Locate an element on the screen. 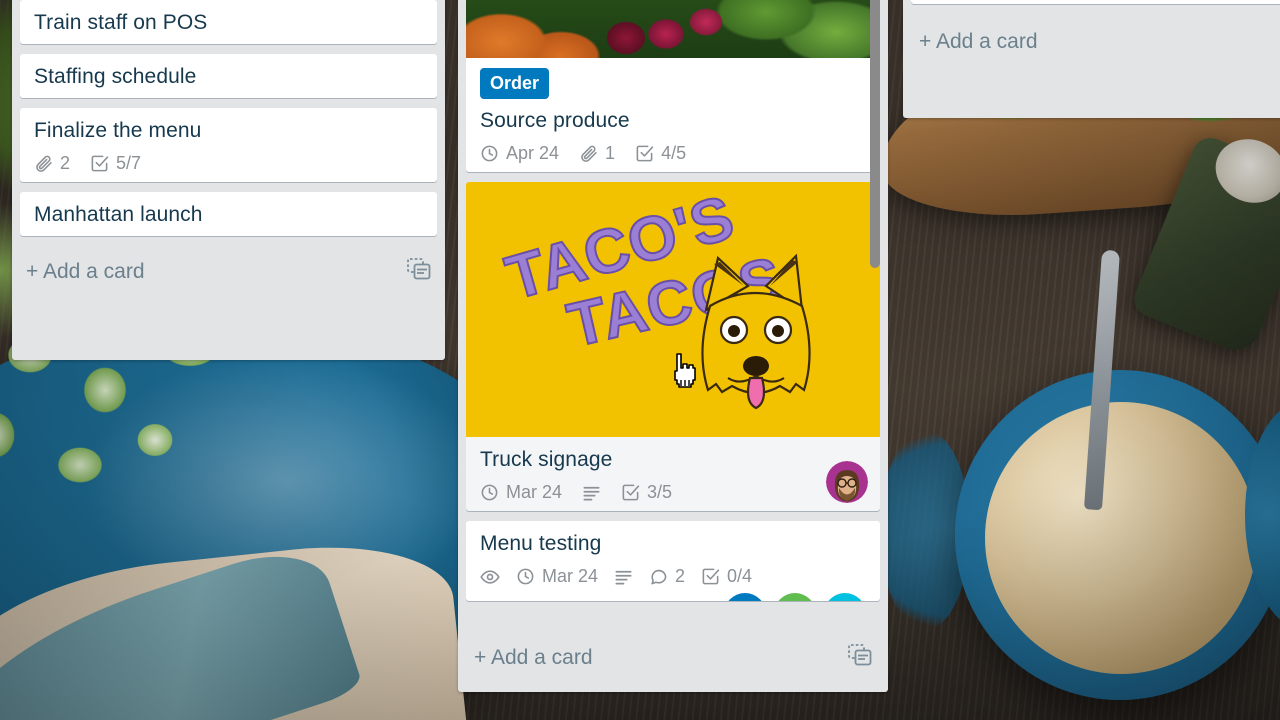  watch-badge is located at coordinates (490, 577).